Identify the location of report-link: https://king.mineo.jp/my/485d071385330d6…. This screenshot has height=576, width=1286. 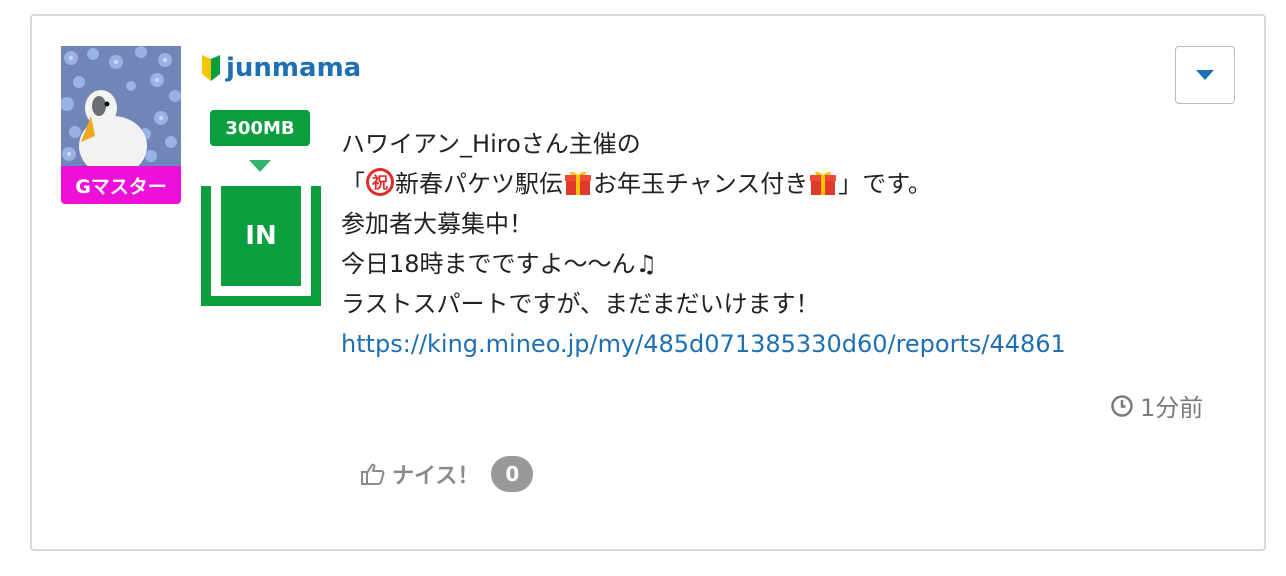
(703, 344).